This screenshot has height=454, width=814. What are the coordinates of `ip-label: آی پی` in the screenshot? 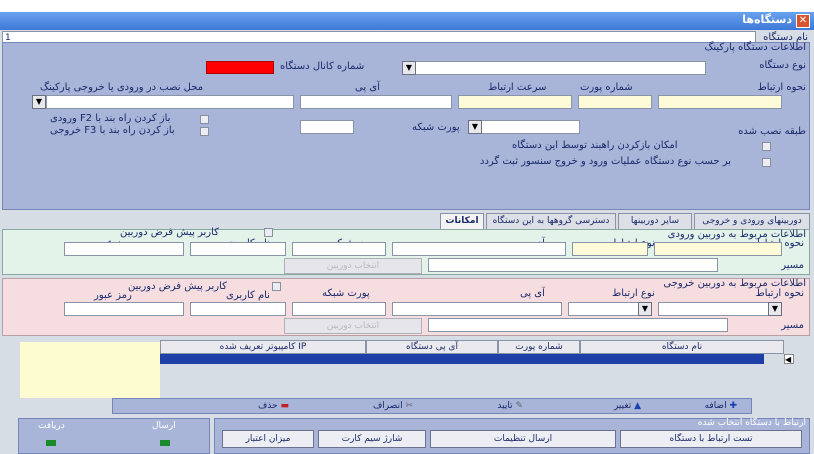 It's located at (367, 87).